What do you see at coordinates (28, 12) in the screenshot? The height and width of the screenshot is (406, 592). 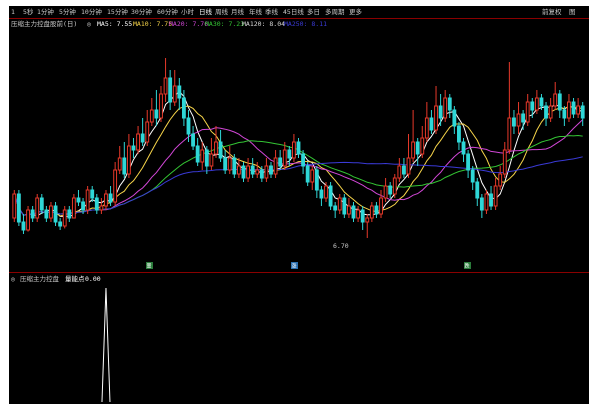 I see `tab-1: 5秒` at bounding box center [28, 12].